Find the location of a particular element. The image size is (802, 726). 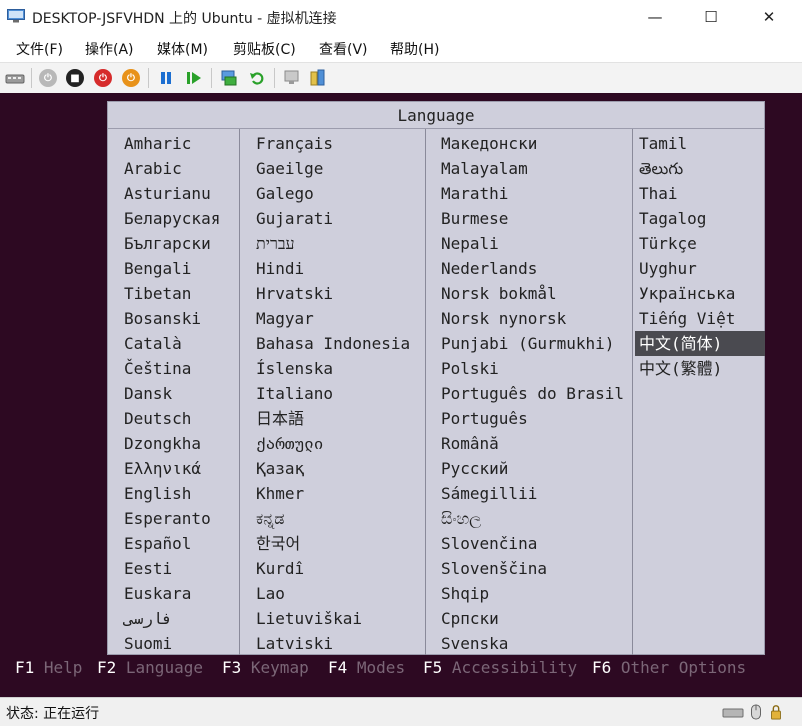

language-option: Hindi is located at coordinates (338, 268).